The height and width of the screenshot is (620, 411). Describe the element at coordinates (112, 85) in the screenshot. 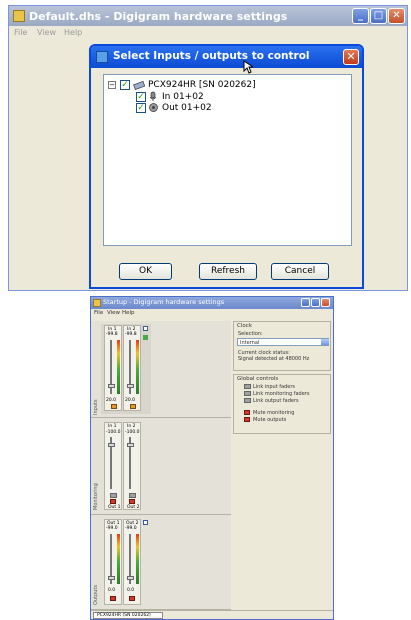

I see `tree-expander-icon: −` at that location.